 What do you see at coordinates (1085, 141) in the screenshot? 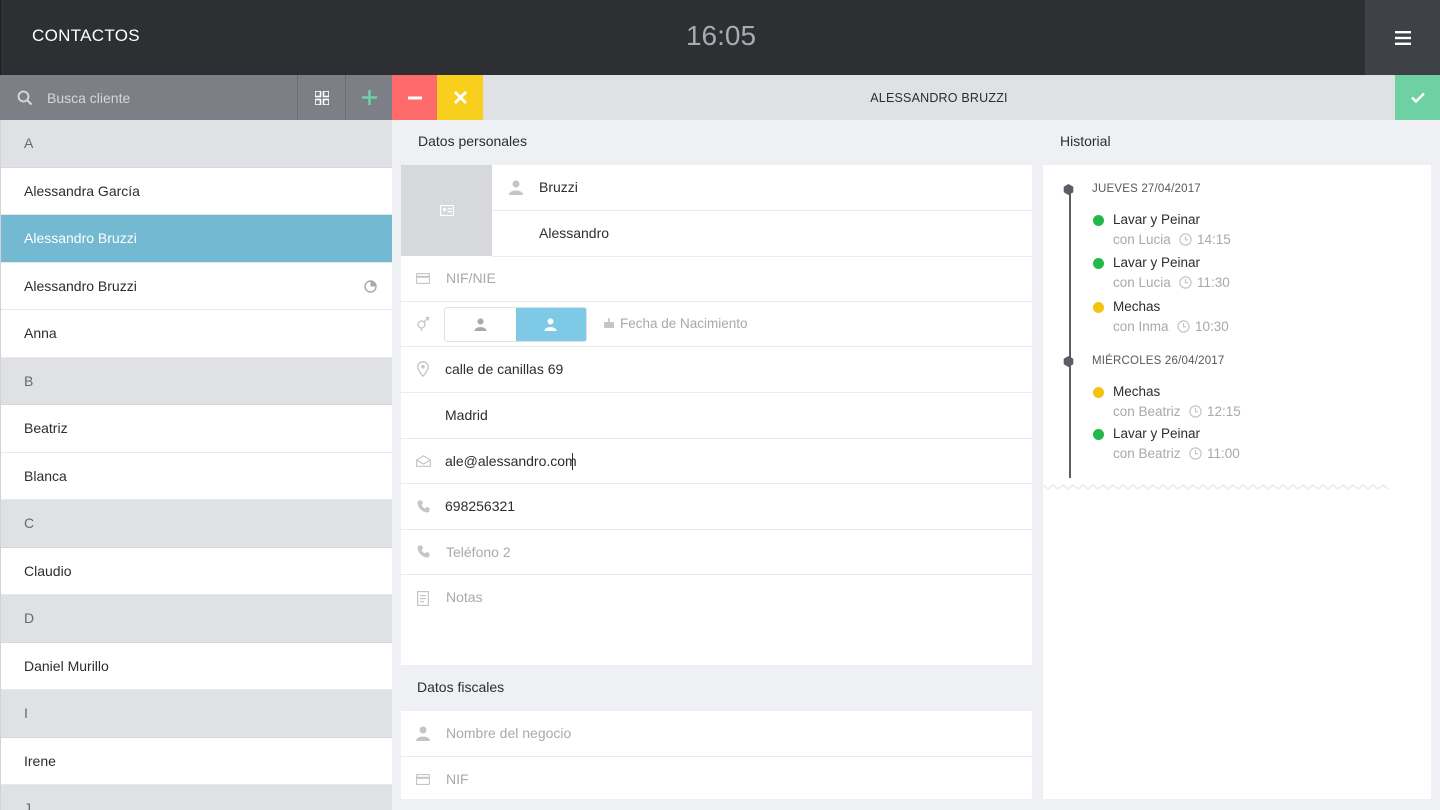
I see `history-section-title: Historial` at bounding box center [1085, 141].